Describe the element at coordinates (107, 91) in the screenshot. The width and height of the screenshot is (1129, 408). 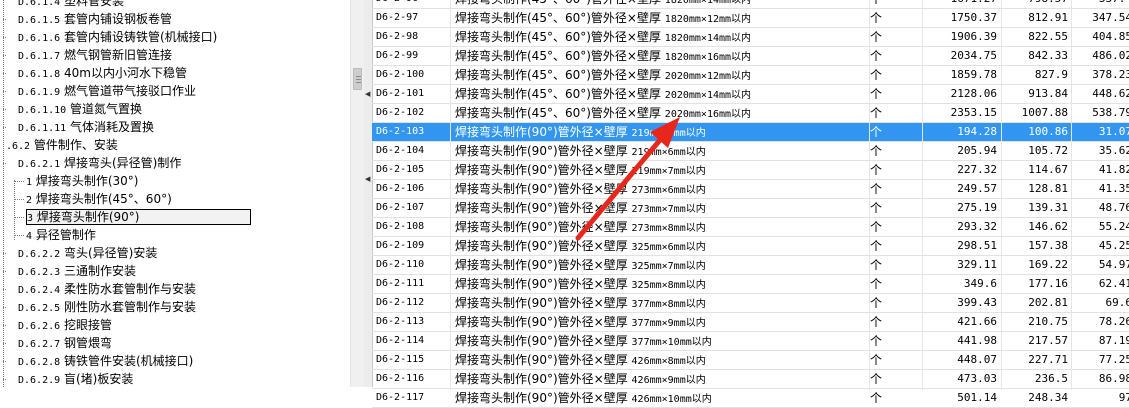
I see `tree-item: D.6.1.9 燃气管道带气接驳口作业` at that location.